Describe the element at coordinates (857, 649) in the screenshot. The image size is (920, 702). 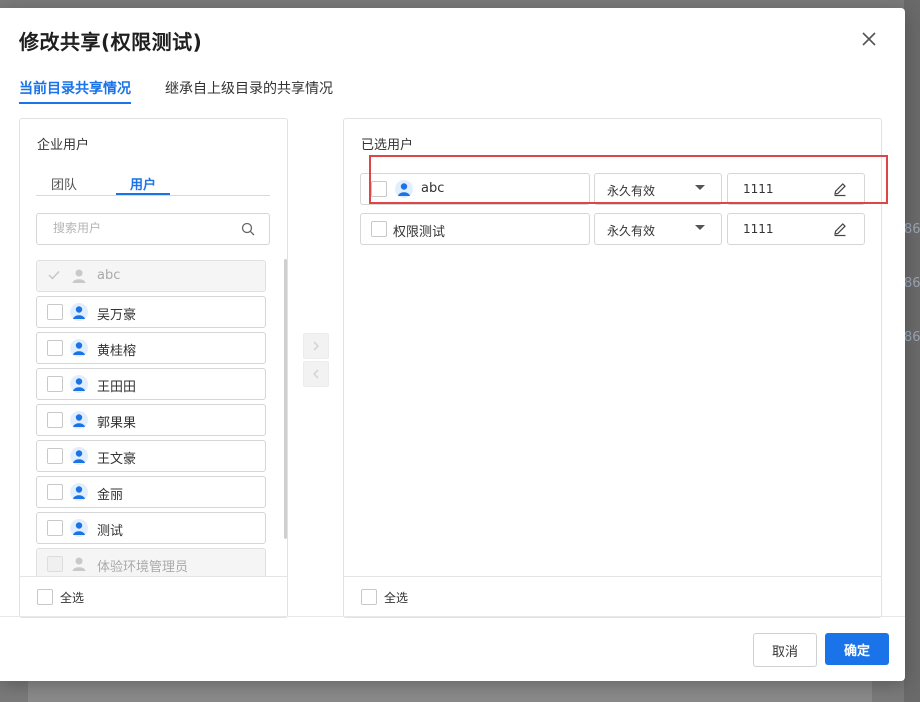
I see `confirm-button: 确定` at that location.